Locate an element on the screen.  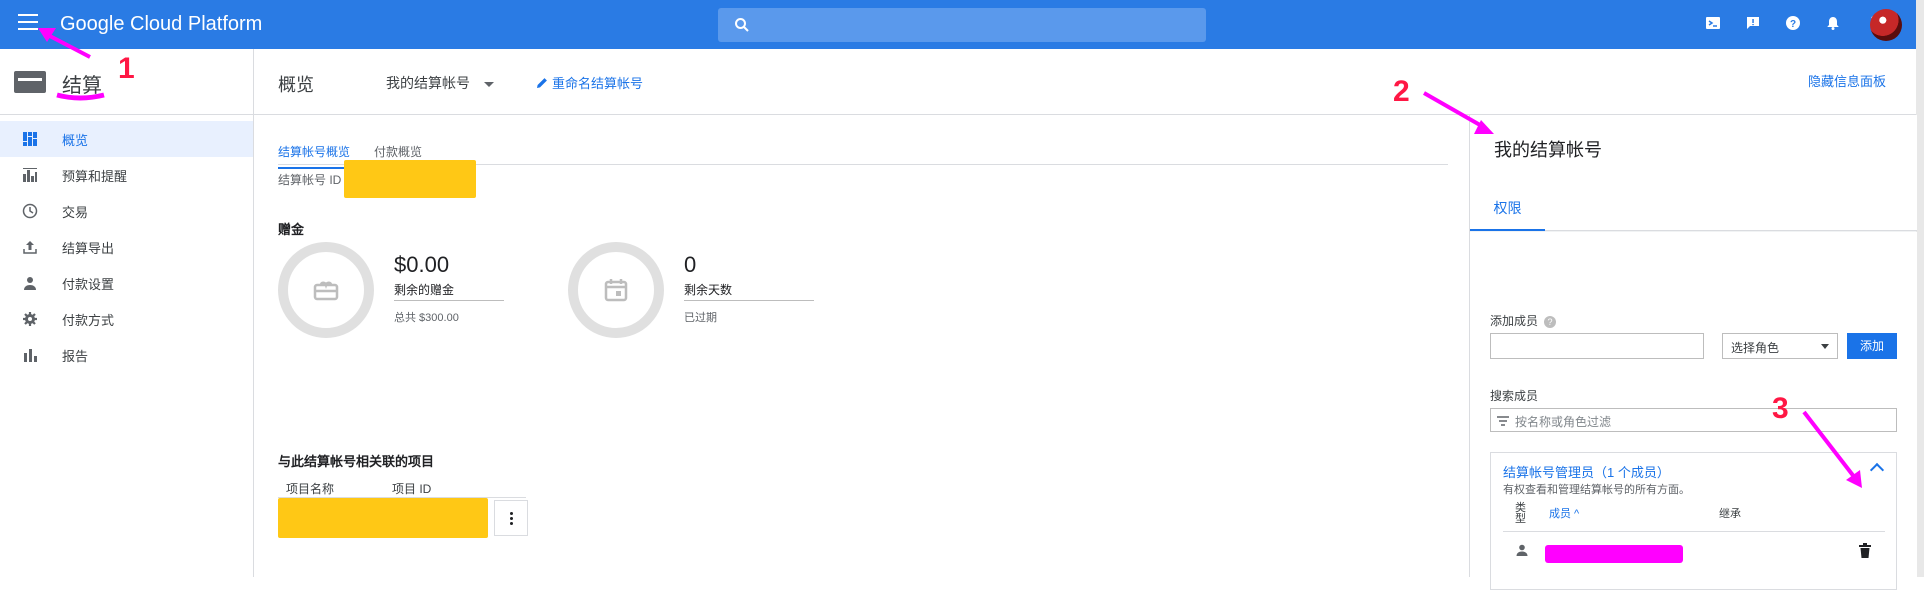
project-more-button is located at coordinates (511, 518).